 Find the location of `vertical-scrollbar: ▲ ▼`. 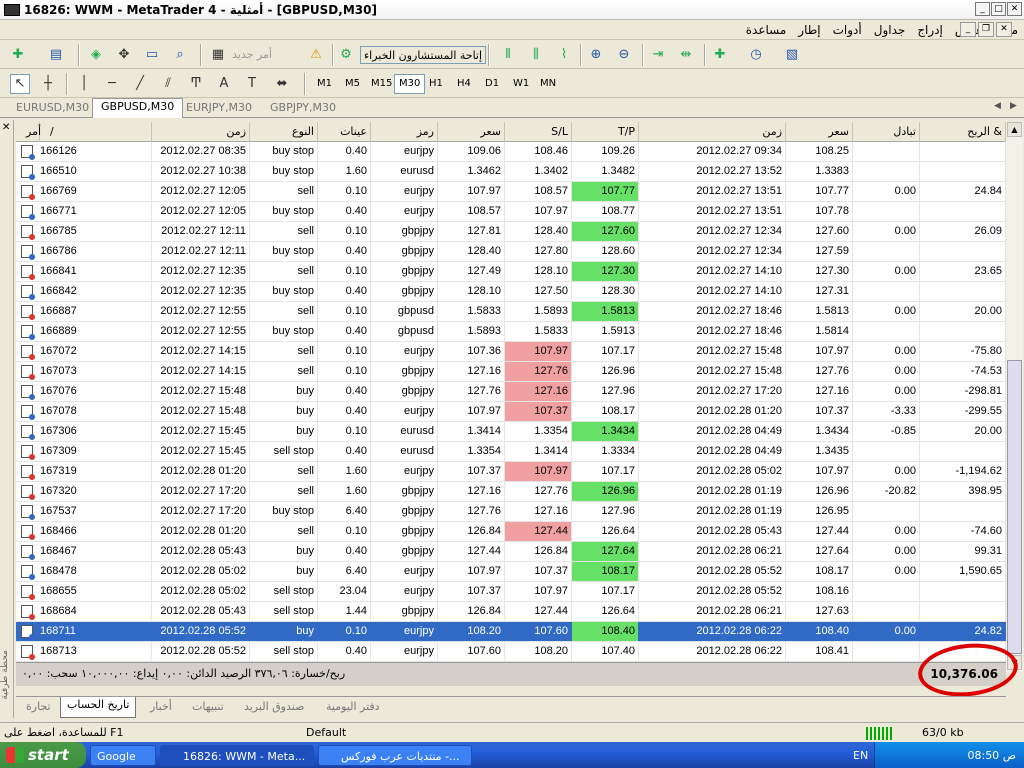

vertical-scrollbar: ▲ ▼ is located at coordinates (1014, 397).